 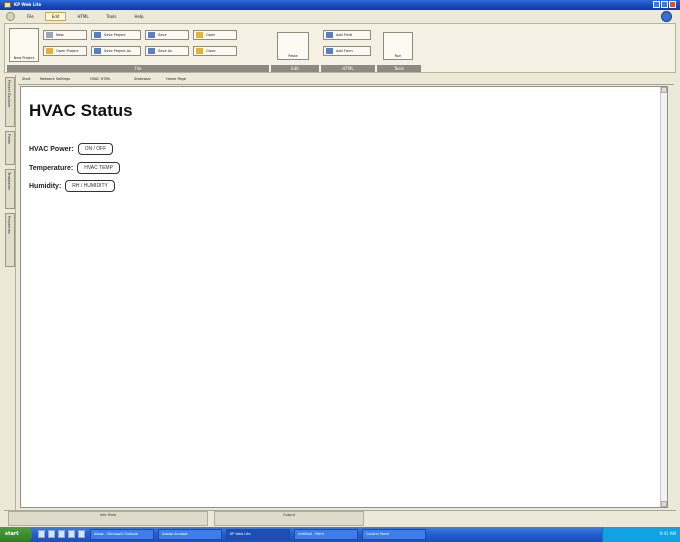 What do you see at coordinates (10, 16) in the screenshot?
I see `application-menu-button` at bounding box center [10, 16].